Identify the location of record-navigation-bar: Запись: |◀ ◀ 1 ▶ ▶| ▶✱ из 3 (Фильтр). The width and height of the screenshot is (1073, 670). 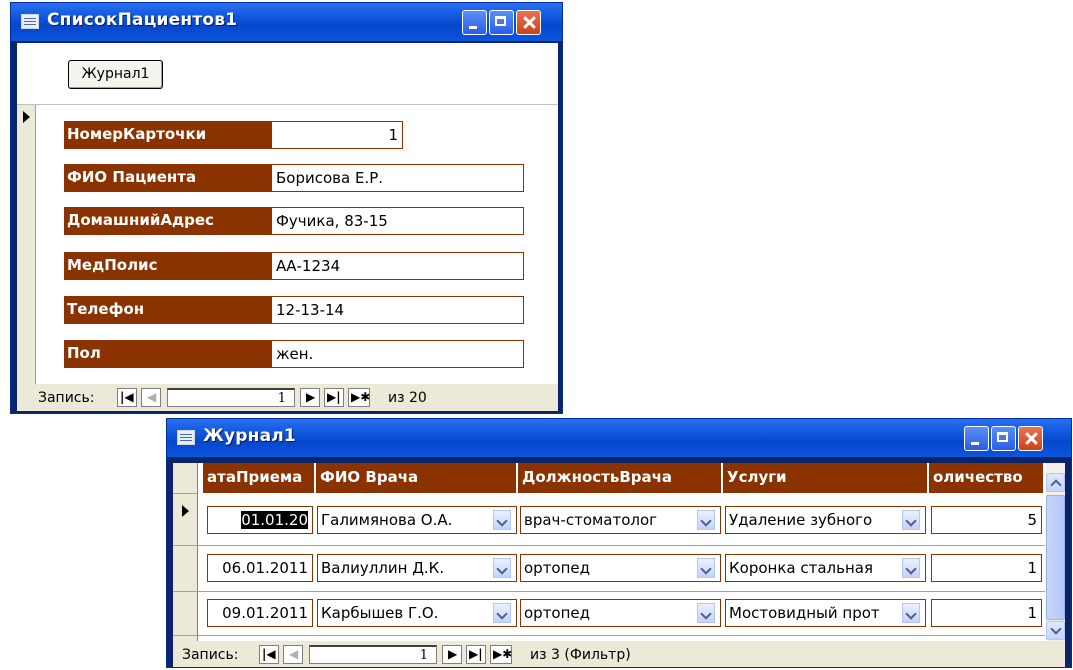
(619, 654).